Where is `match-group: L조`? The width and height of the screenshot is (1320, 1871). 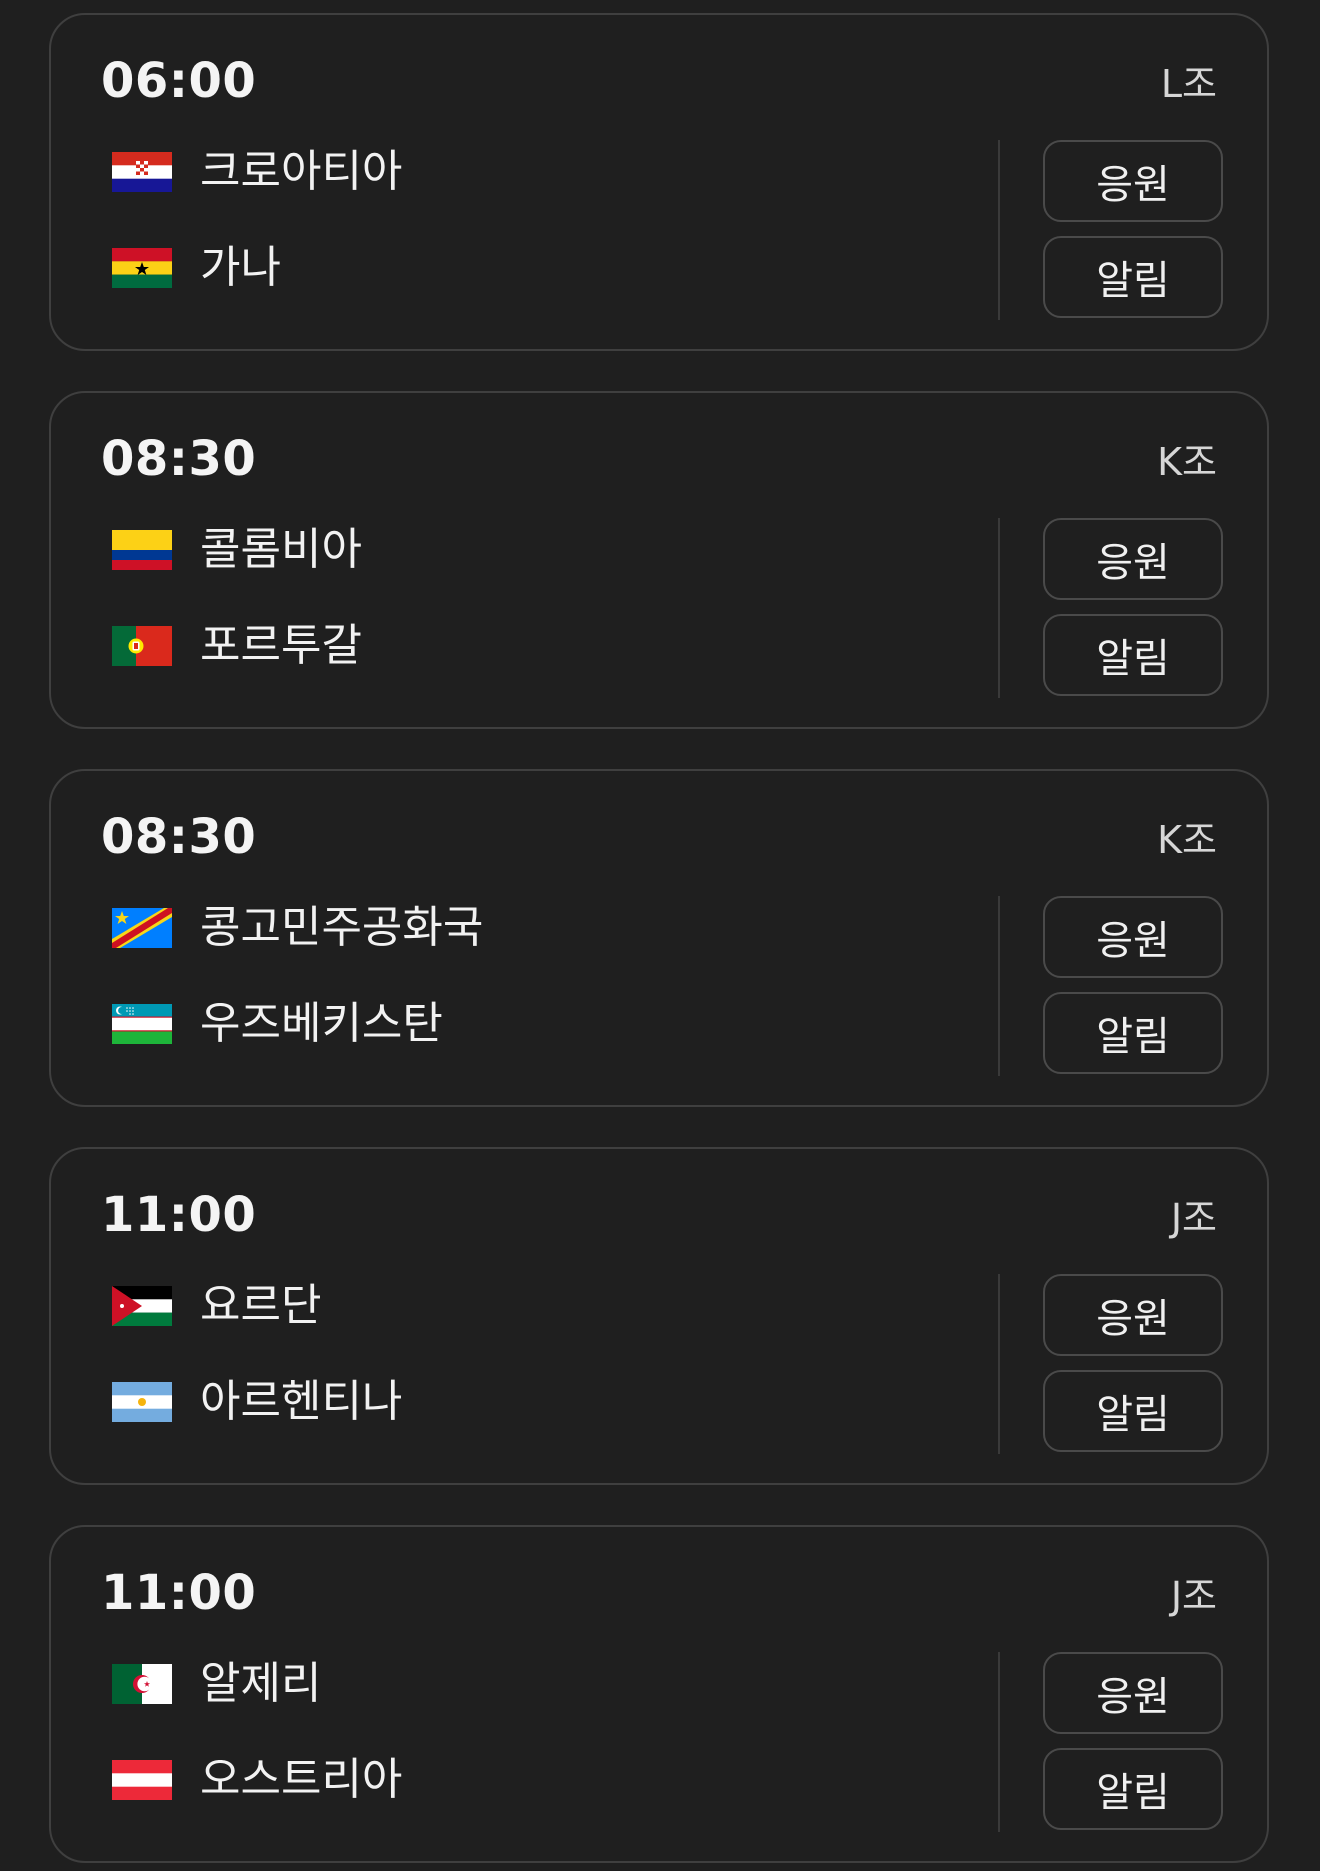
match-group: L조 is located at coordinates (1188, 84).